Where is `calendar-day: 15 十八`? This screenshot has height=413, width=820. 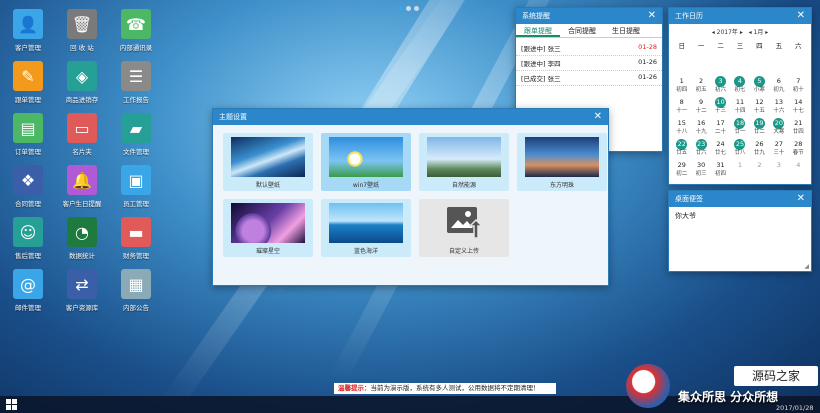 calendar-day: 15 十八 is located at coordinates (681, 127).